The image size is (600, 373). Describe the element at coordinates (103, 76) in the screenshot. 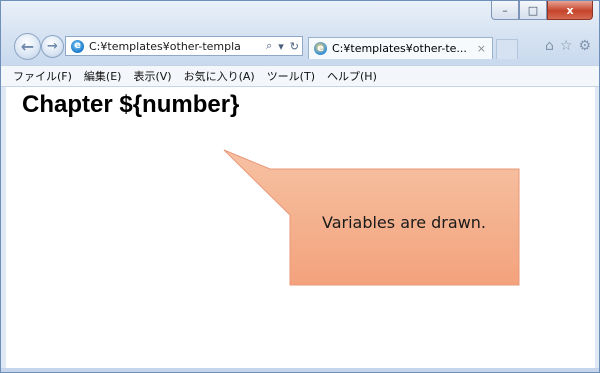

I see `menu-item-edit: 編集(E)` at that location.